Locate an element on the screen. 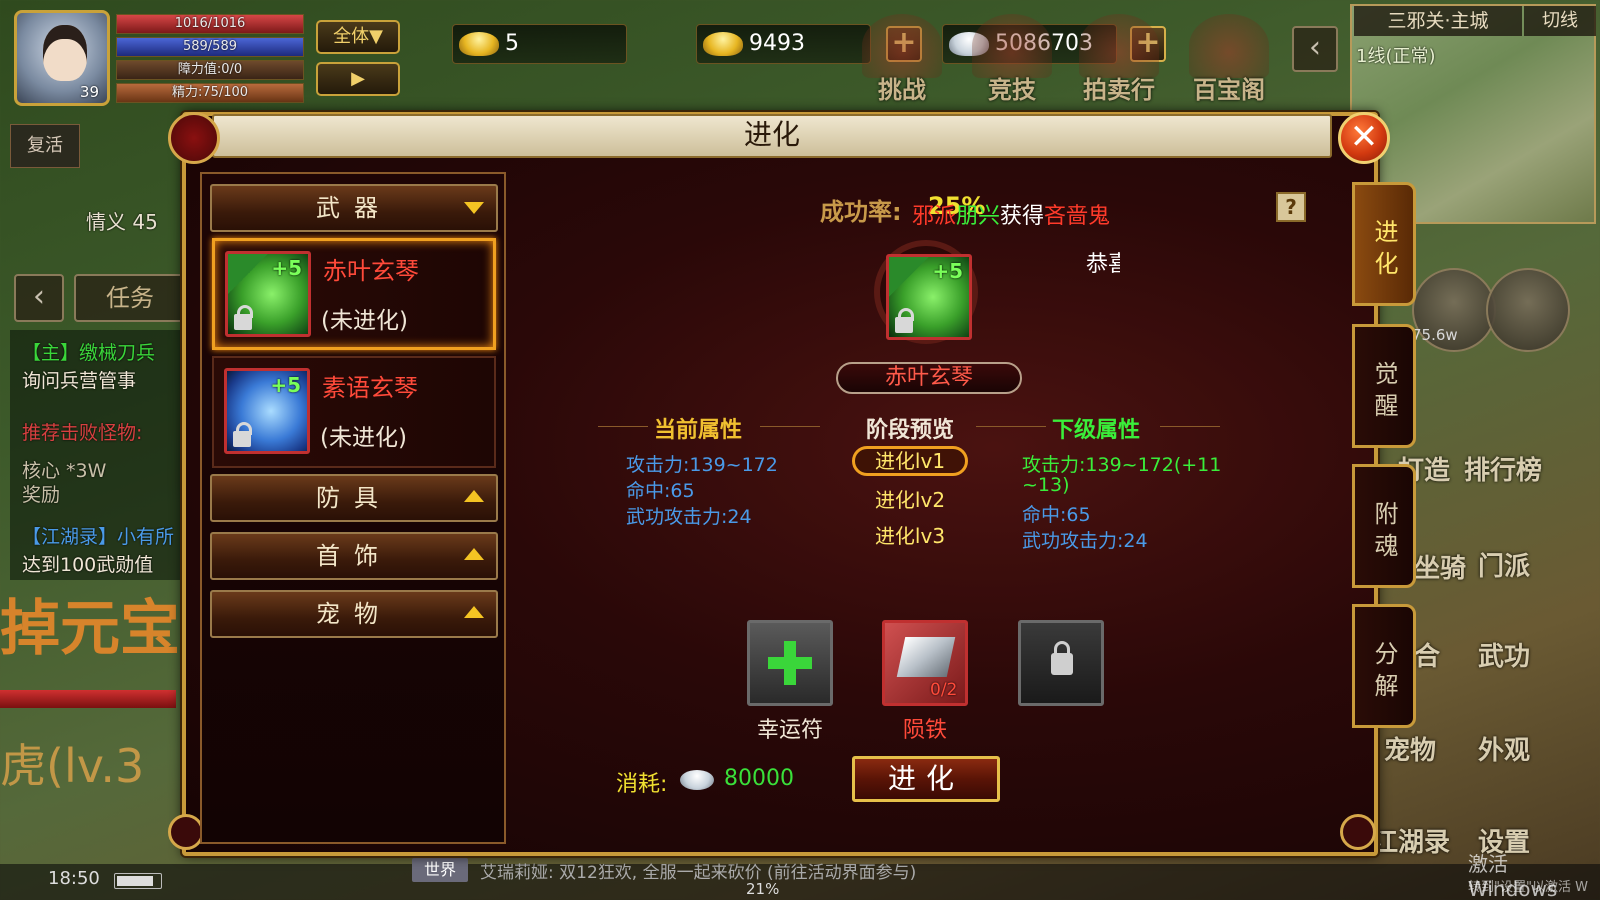 The height and width of the screenshot is (900, 1600). category-label: 首饰 is located at coordinates (354, 556).